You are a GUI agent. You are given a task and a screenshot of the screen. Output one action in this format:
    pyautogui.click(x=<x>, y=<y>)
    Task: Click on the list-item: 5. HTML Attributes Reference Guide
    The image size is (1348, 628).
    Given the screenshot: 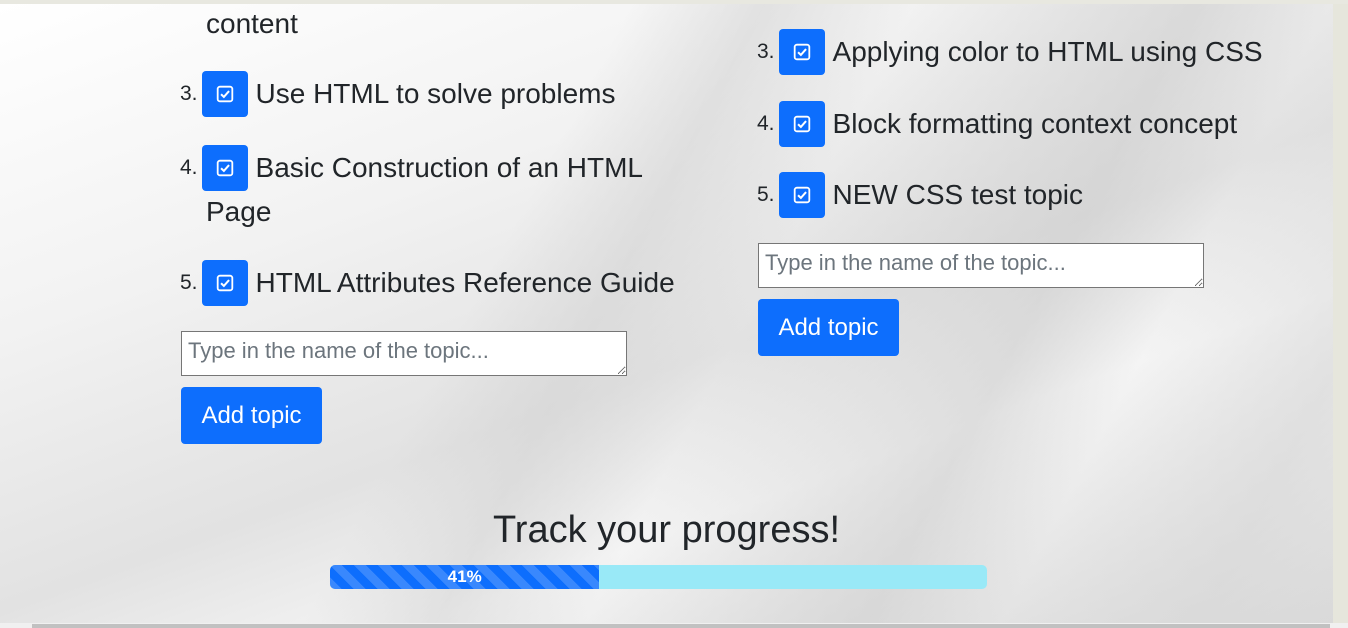 What is the action you would take?
    pyautogui.click(x=427, y=283)
    